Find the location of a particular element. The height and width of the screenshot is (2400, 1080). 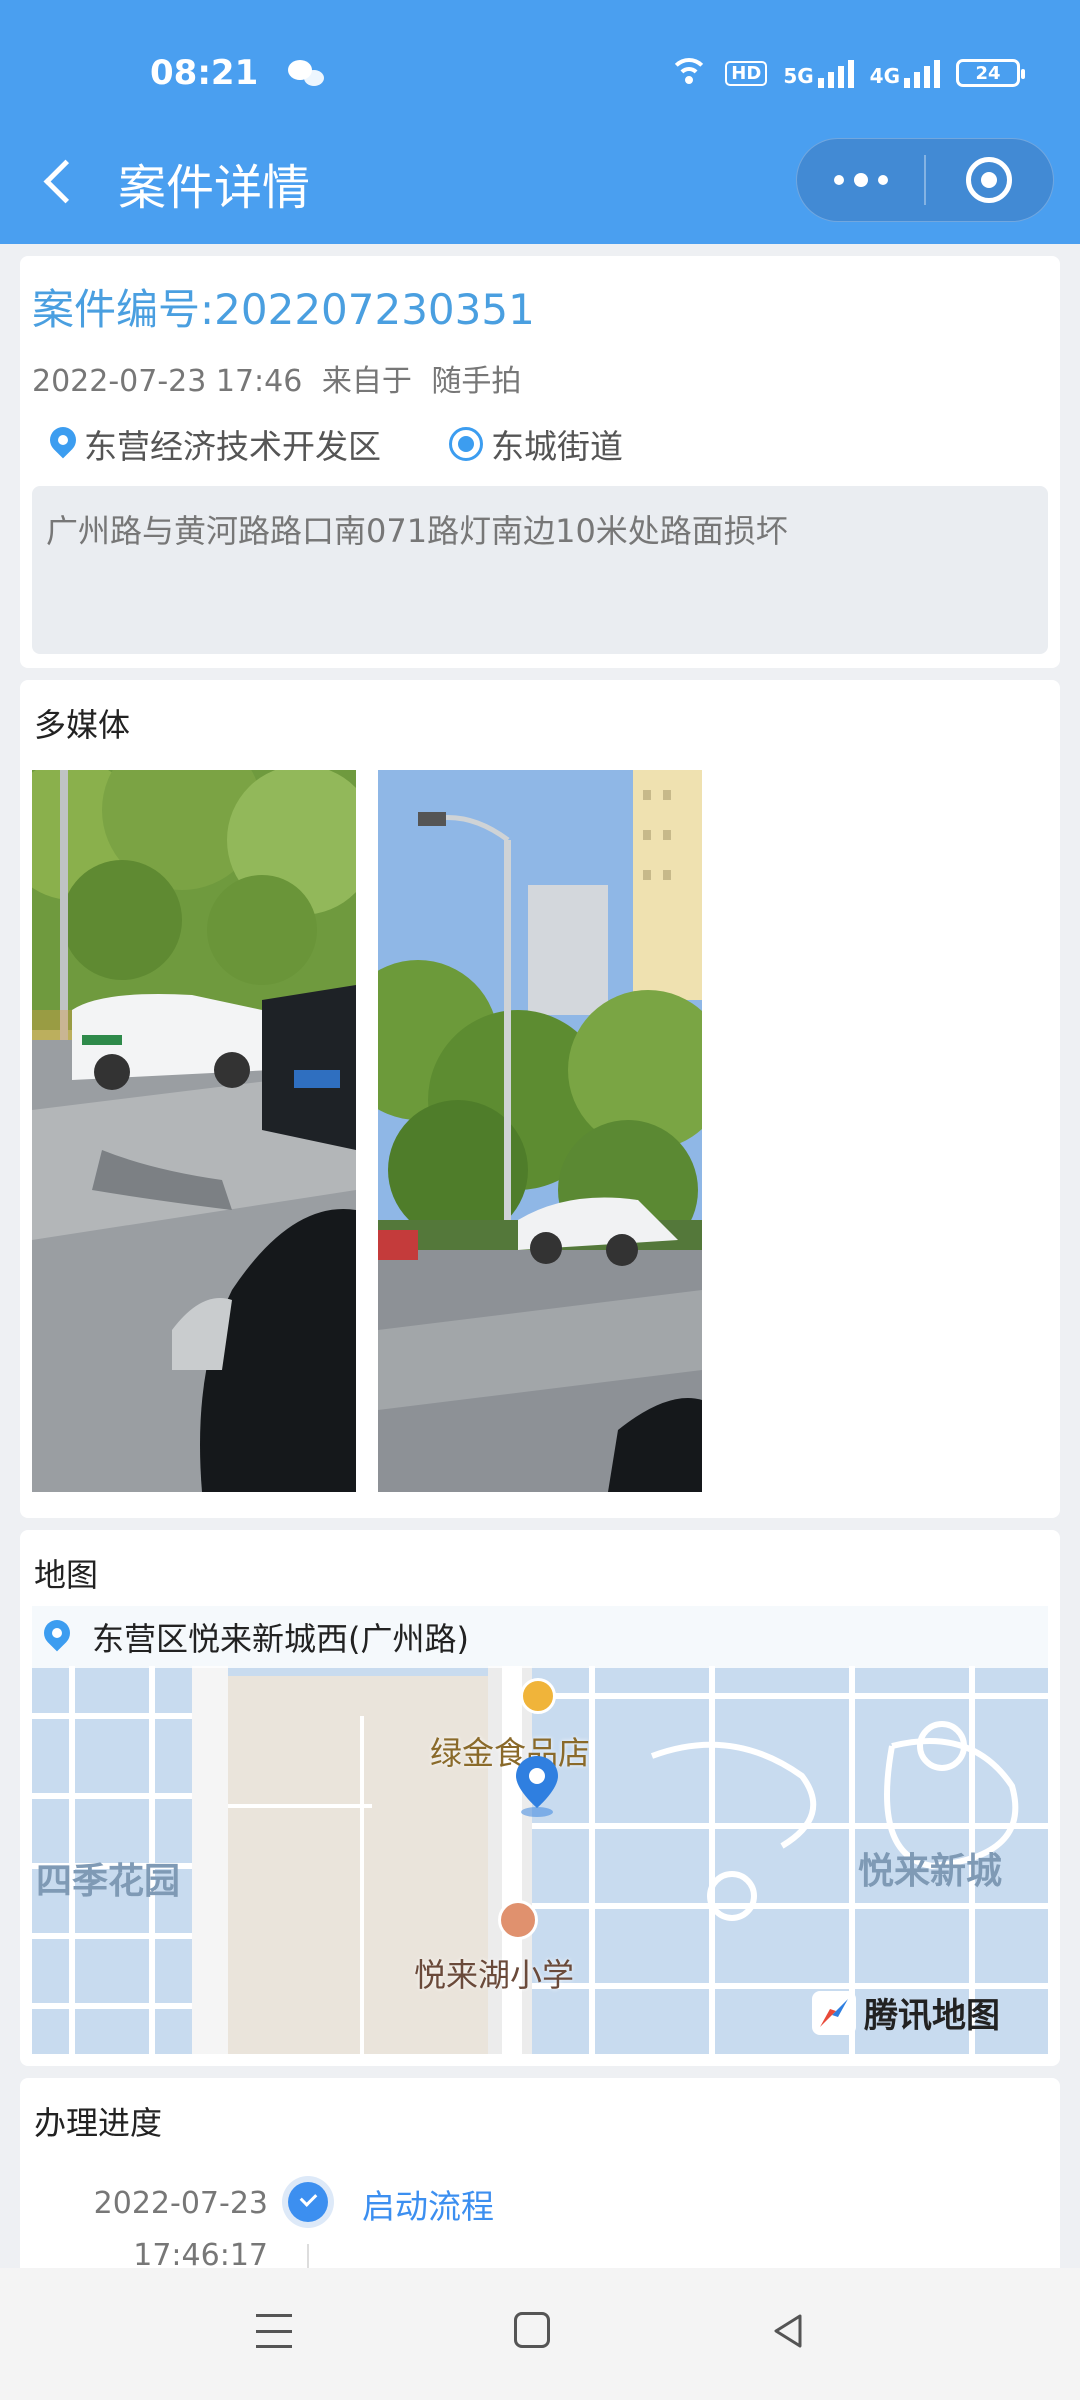

more-button is located at coordinates (860, 180).